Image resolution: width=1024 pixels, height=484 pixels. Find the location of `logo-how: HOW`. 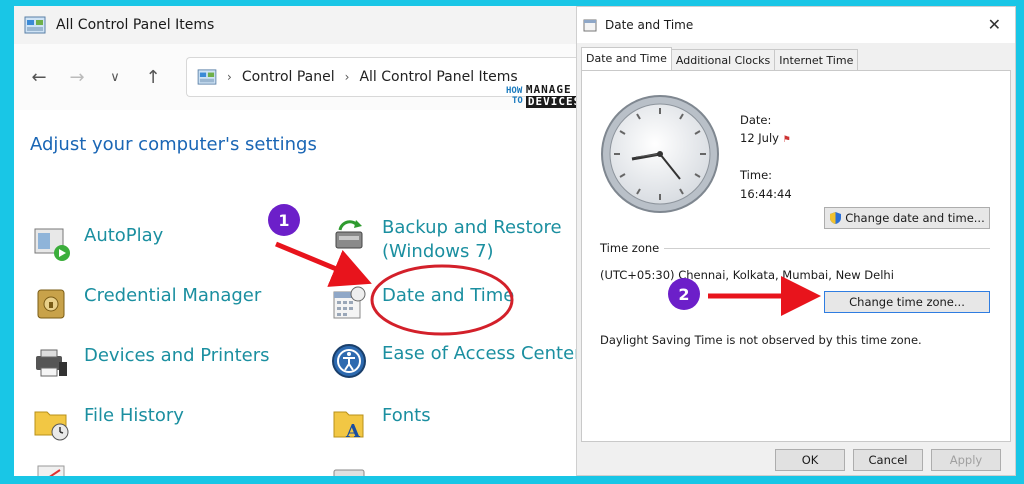

logo-how: HOW is located at coordinates (514, 91).